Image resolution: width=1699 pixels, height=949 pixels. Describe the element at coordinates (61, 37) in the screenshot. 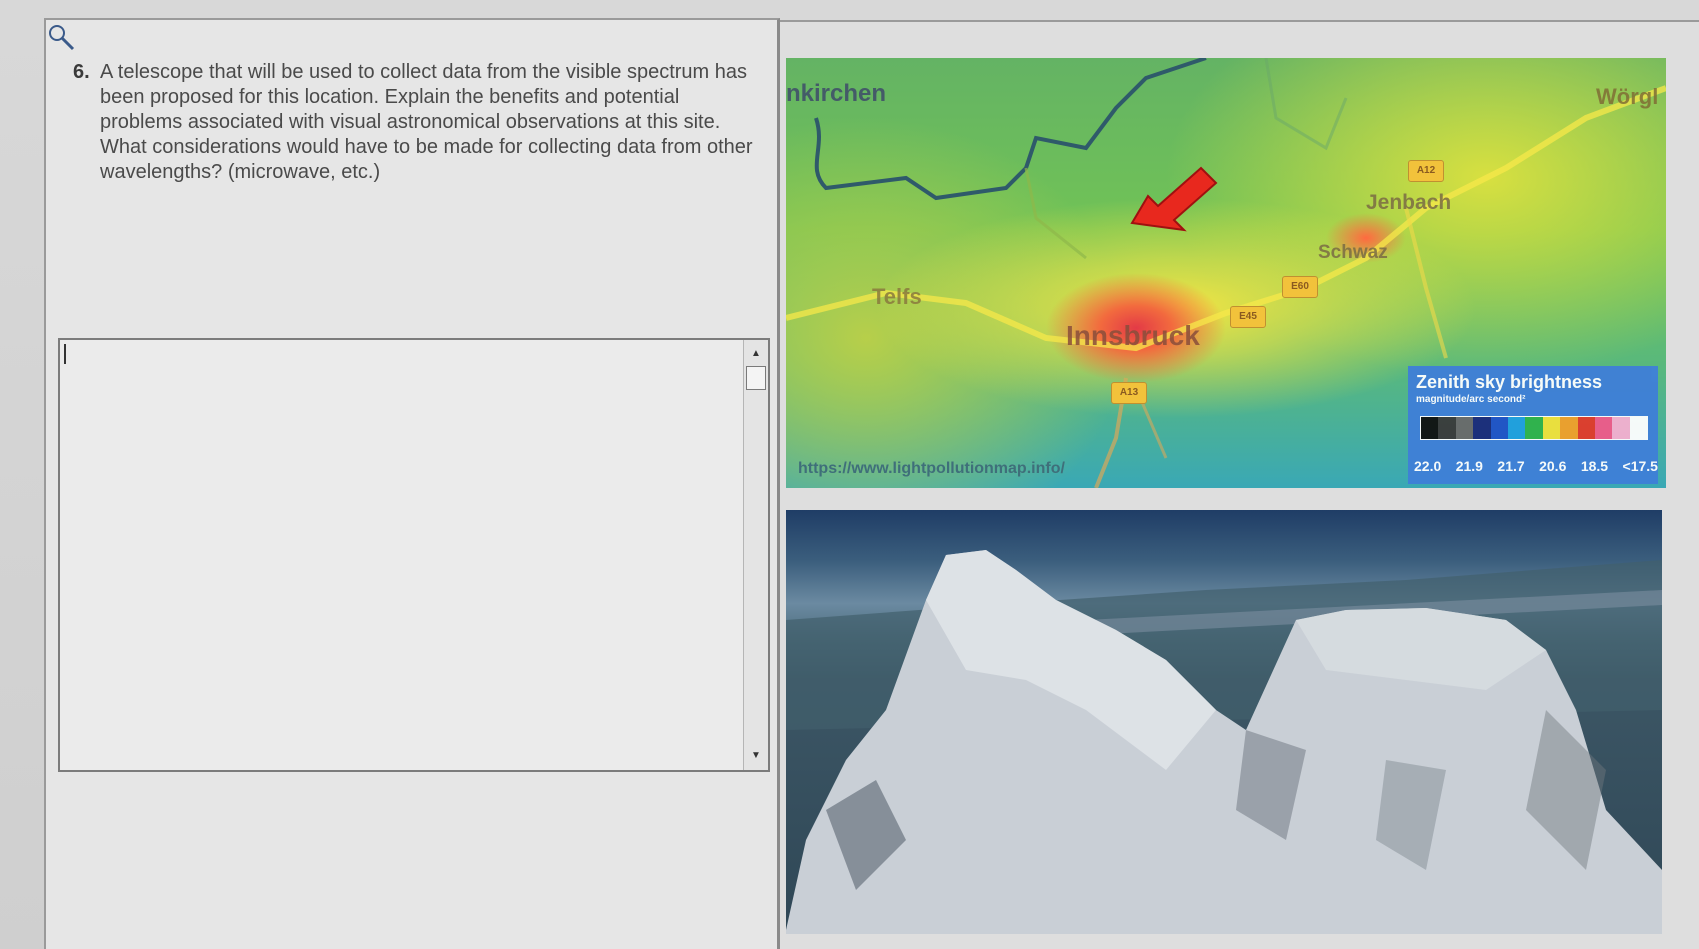

I see `magnifier-icon` at that location.